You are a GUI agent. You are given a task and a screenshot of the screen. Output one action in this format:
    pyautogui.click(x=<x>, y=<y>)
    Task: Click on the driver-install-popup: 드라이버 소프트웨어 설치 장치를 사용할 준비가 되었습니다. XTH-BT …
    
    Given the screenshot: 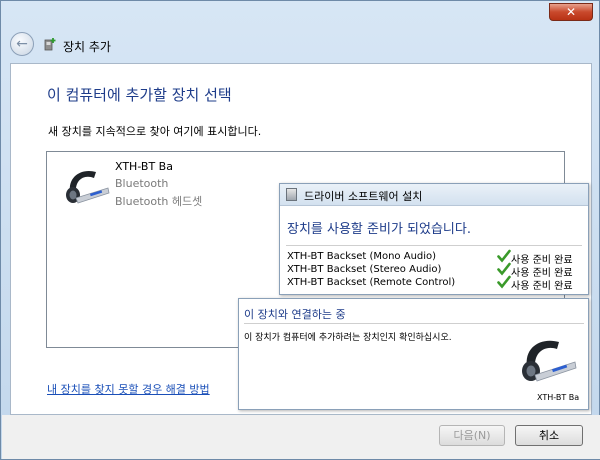 What is the action you would take?
    pyautogui.click(x=434, y=239)
    